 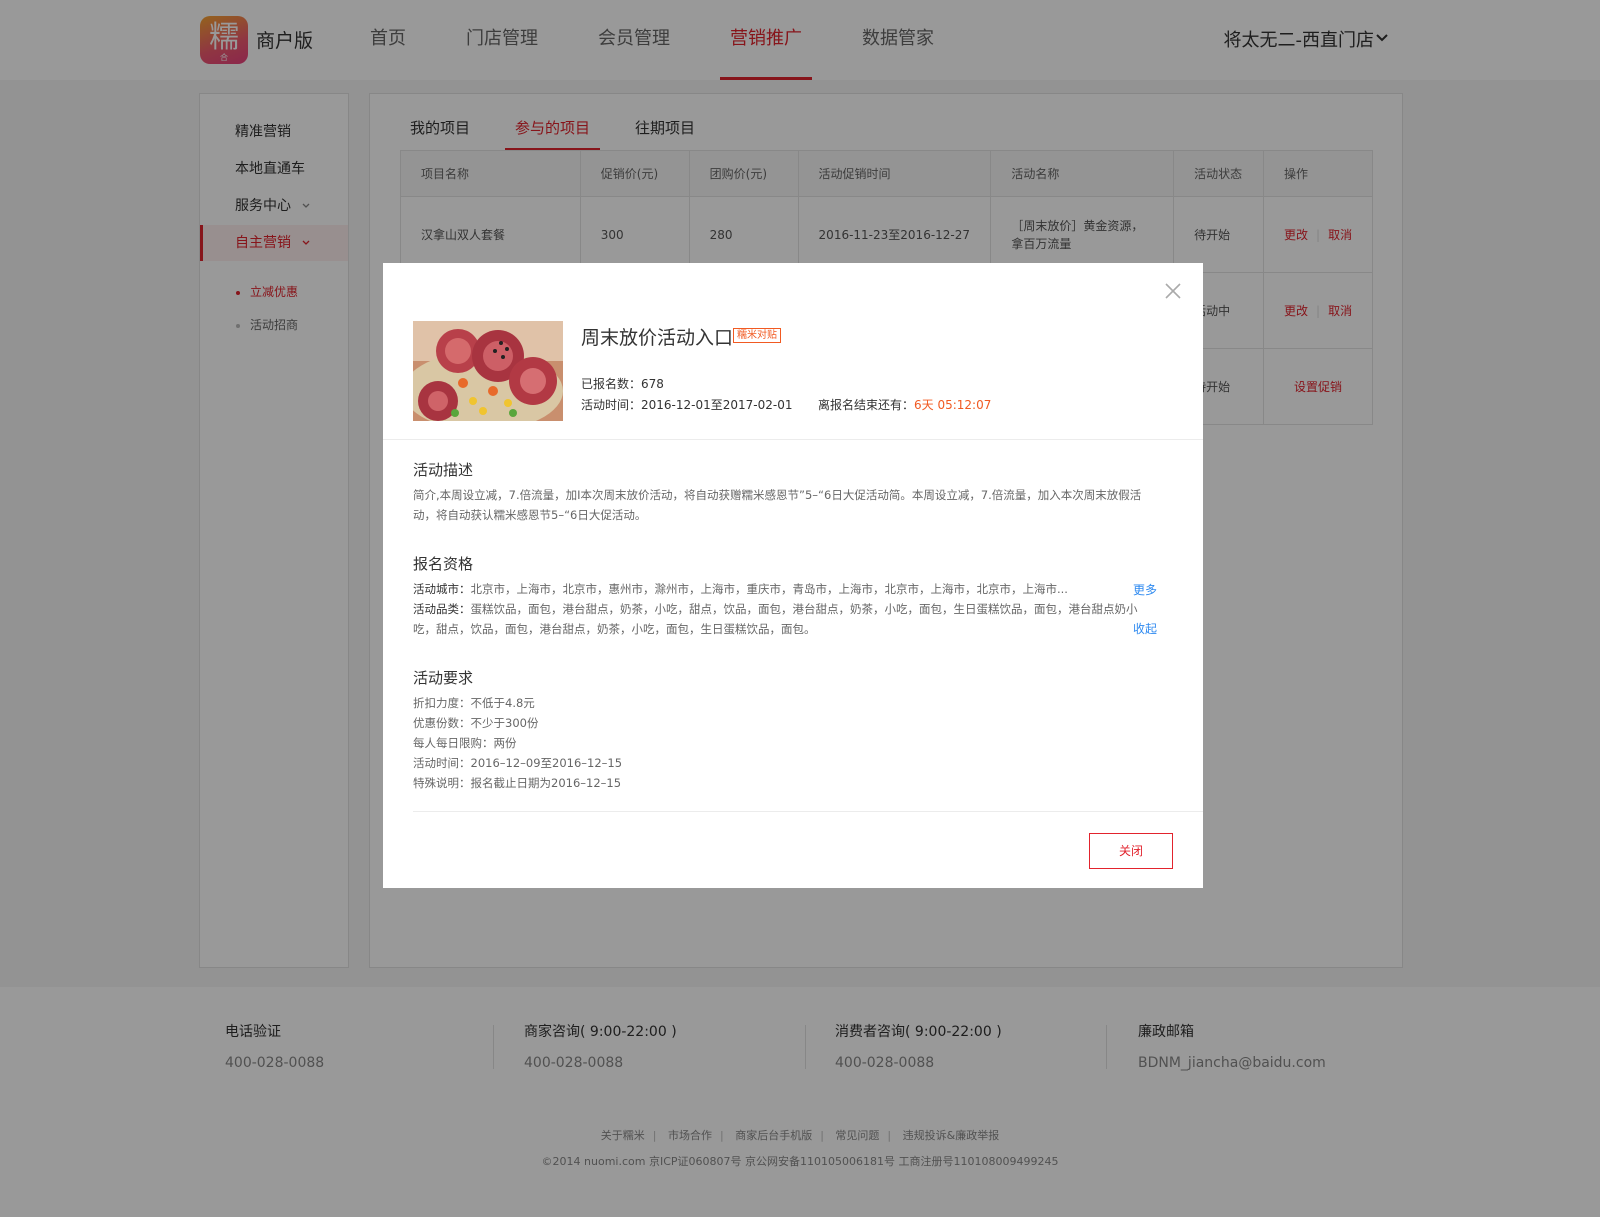 I want to click on req-value: 不少于300份, so click(x=504, y=723).